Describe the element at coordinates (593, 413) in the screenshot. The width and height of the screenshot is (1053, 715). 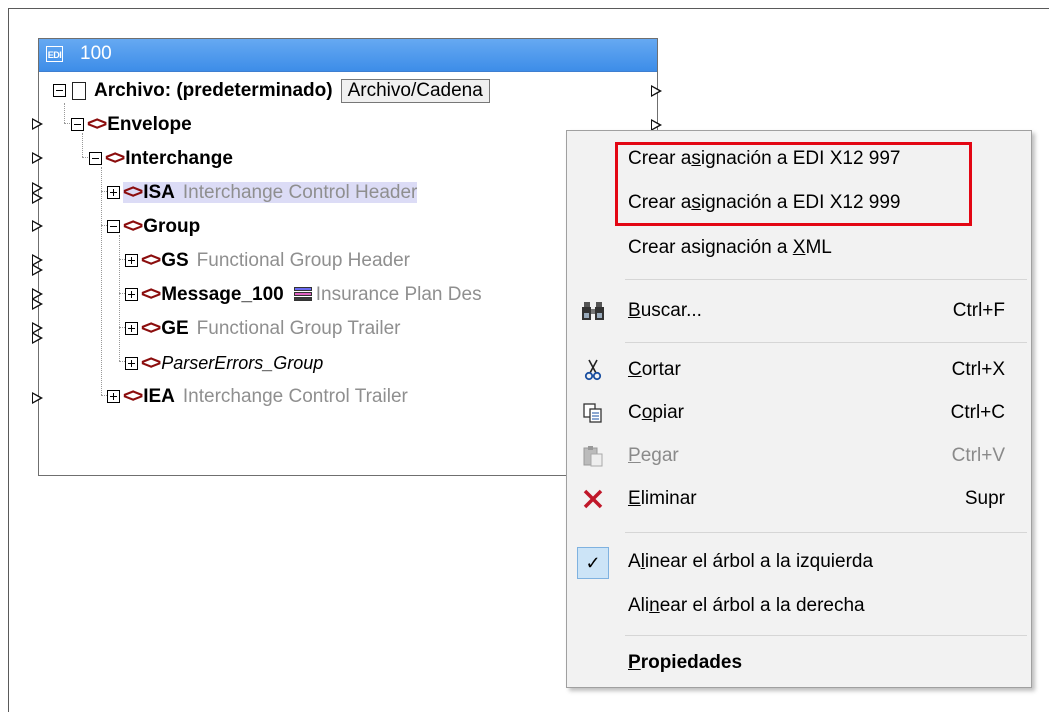
I see `copy-icon` at that location.